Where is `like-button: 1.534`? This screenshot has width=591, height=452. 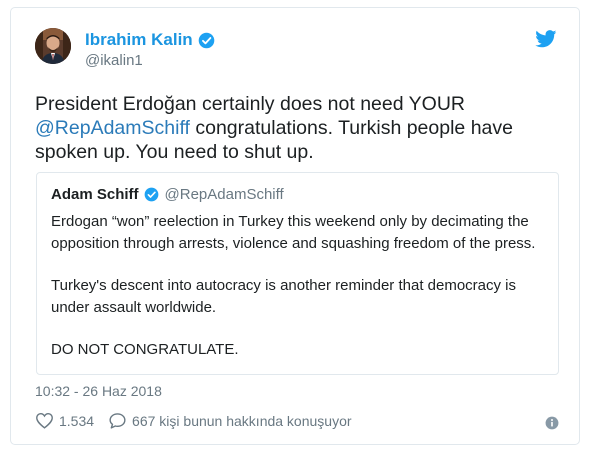 like-button: 1.534 is located at coordinates (64, 420).